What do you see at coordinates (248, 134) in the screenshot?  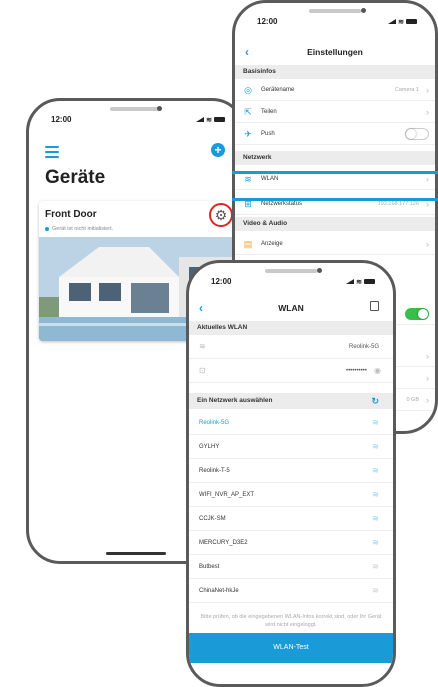 I see `push-icon: ✈` at bounding box center [248, 134].